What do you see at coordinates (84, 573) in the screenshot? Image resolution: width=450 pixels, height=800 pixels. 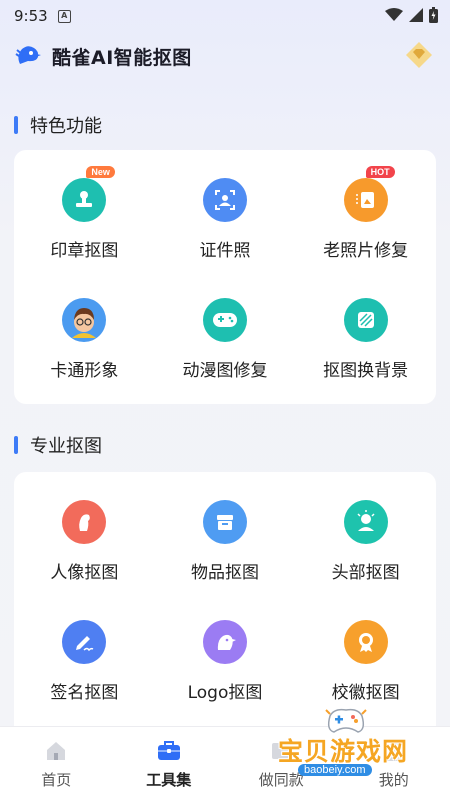 I see `tool-label: 人像抠图` at bounding box center [84, 573].